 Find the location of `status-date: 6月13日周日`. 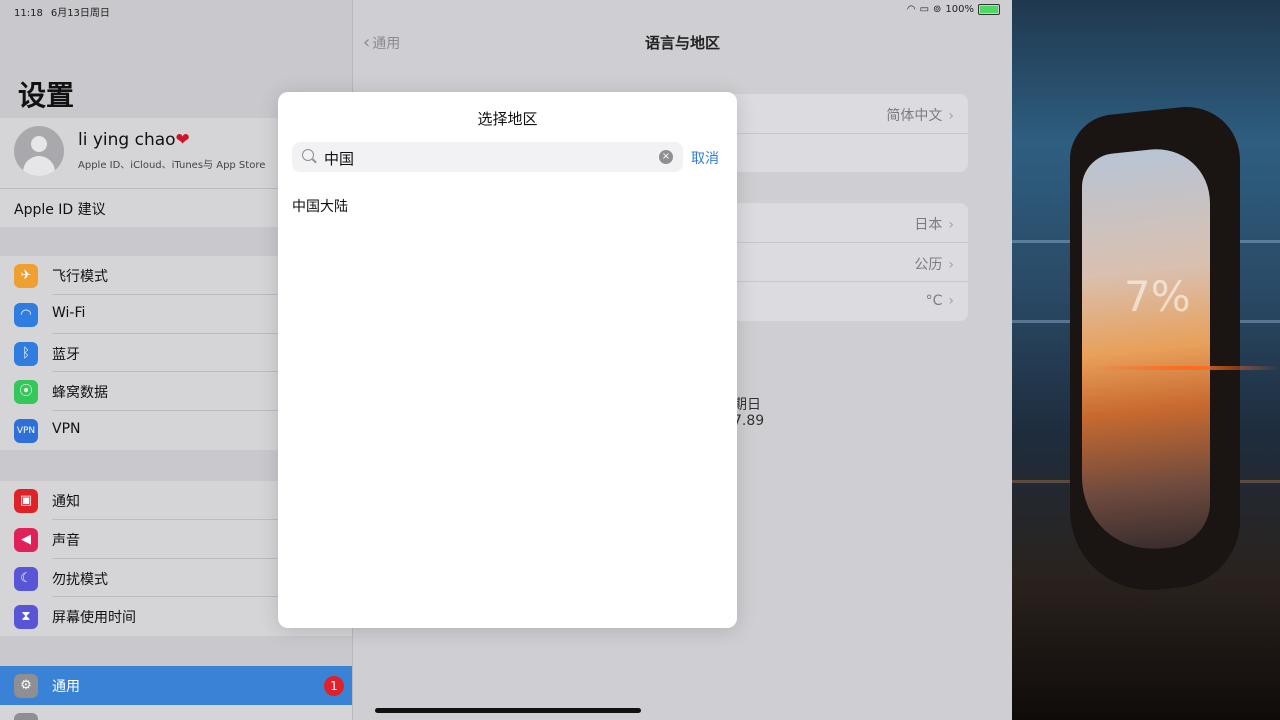

status-date: 6月13日周日 is located at coordinates (80, 13).